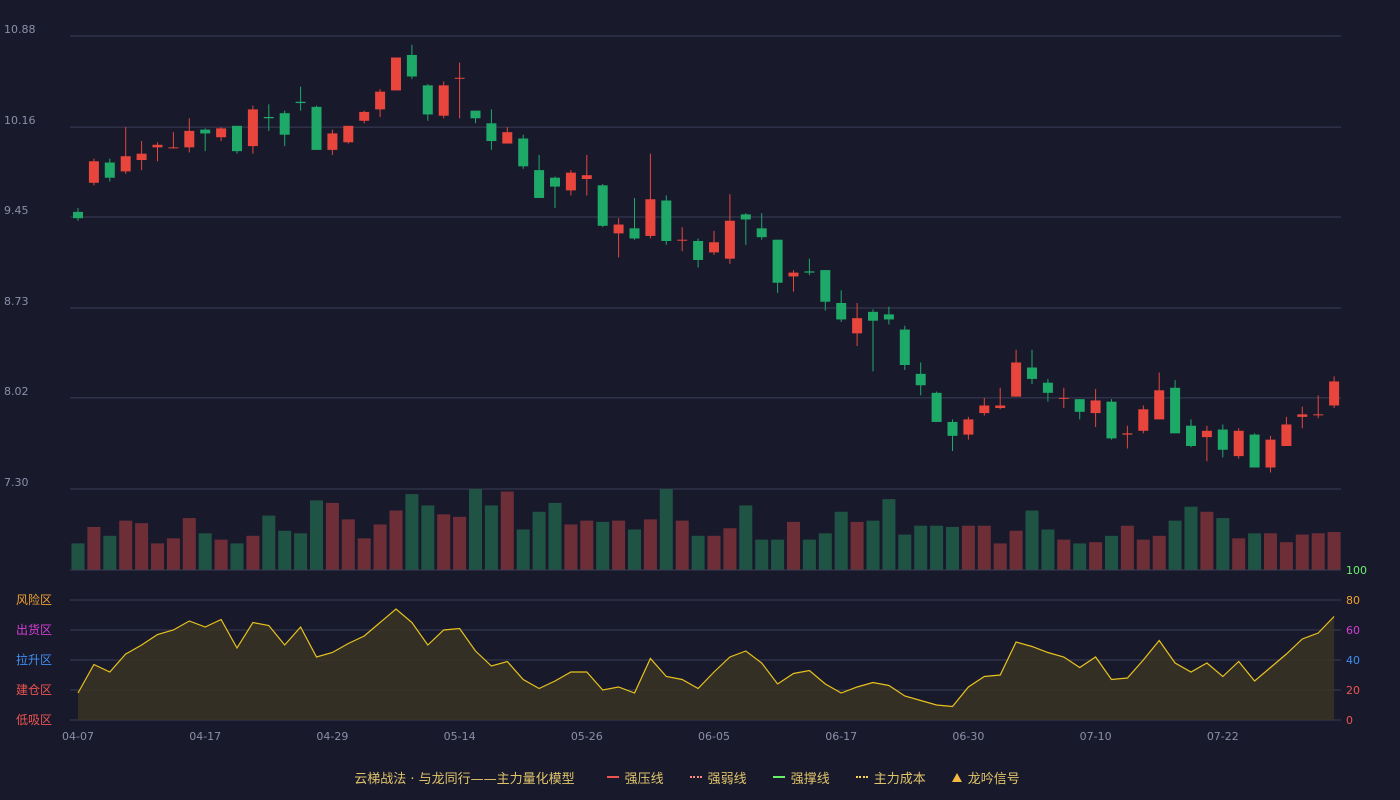  Describe the element at coordinates (727, 779) in the screenshot. I see `legend-label-strength-line: 强弱线` at that location.